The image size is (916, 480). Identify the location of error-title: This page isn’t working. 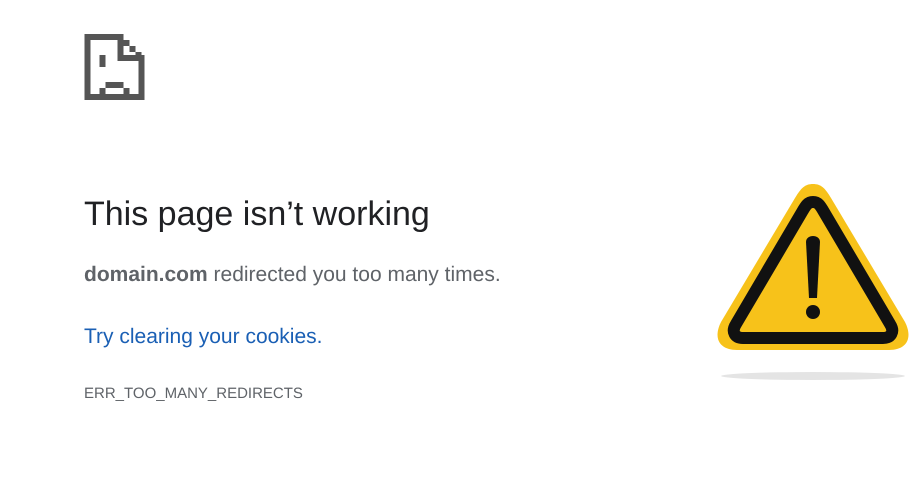
(257, 214).